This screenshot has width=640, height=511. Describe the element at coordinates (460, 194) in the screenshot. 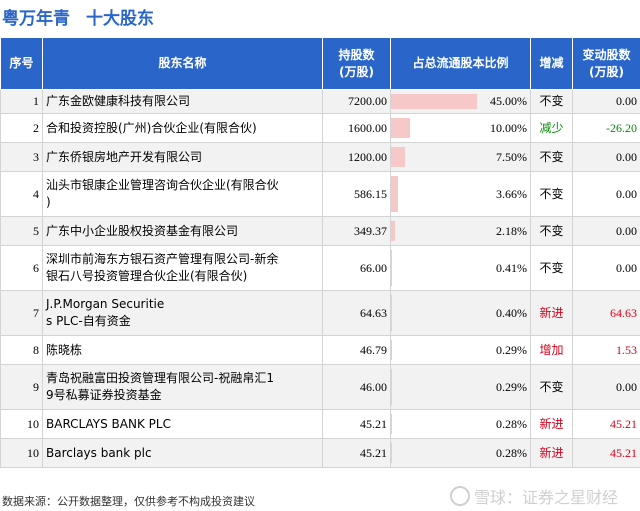

I see `ratio-cell: 3.66%` at that location.